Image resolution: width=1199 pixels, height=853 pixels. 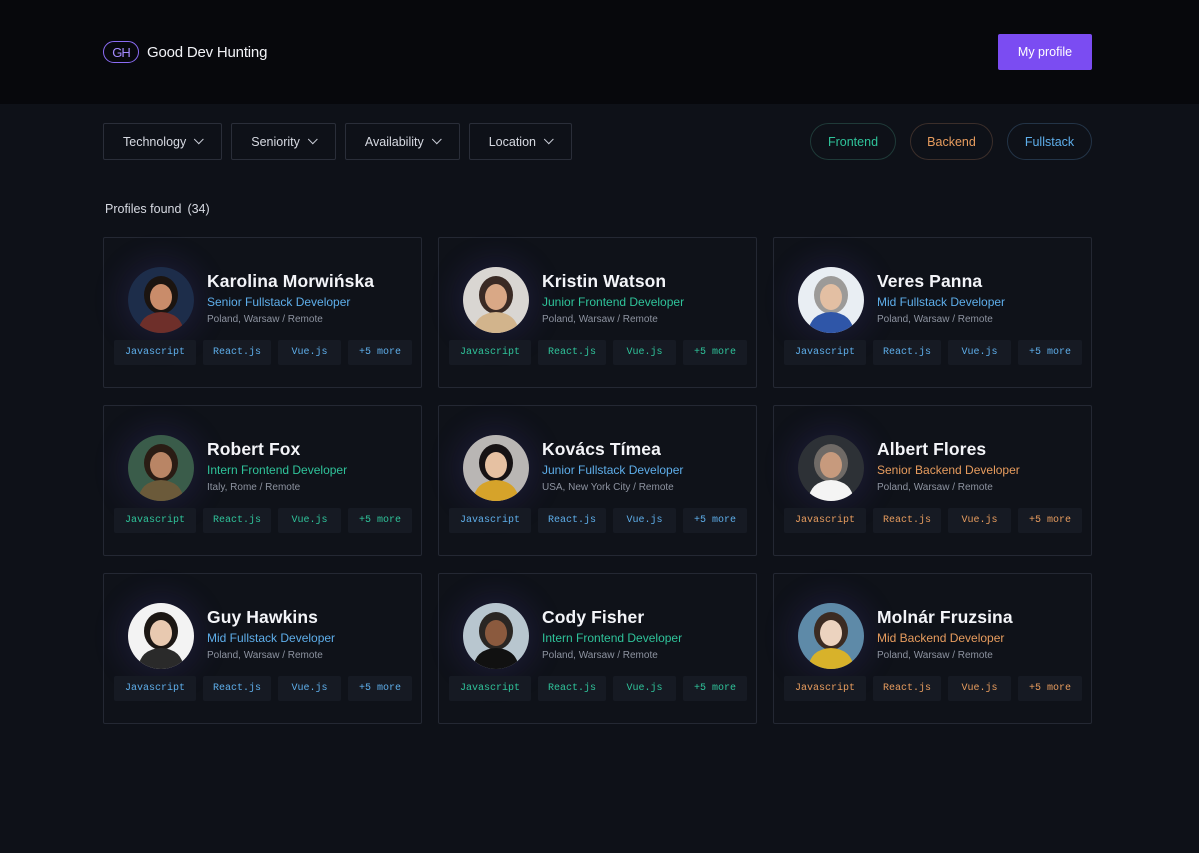 What do you see at coordinates (613, 470) in the screenshot?
I see `profile-role: Junior Fullstack Developer` at bounding box center [613, 470].